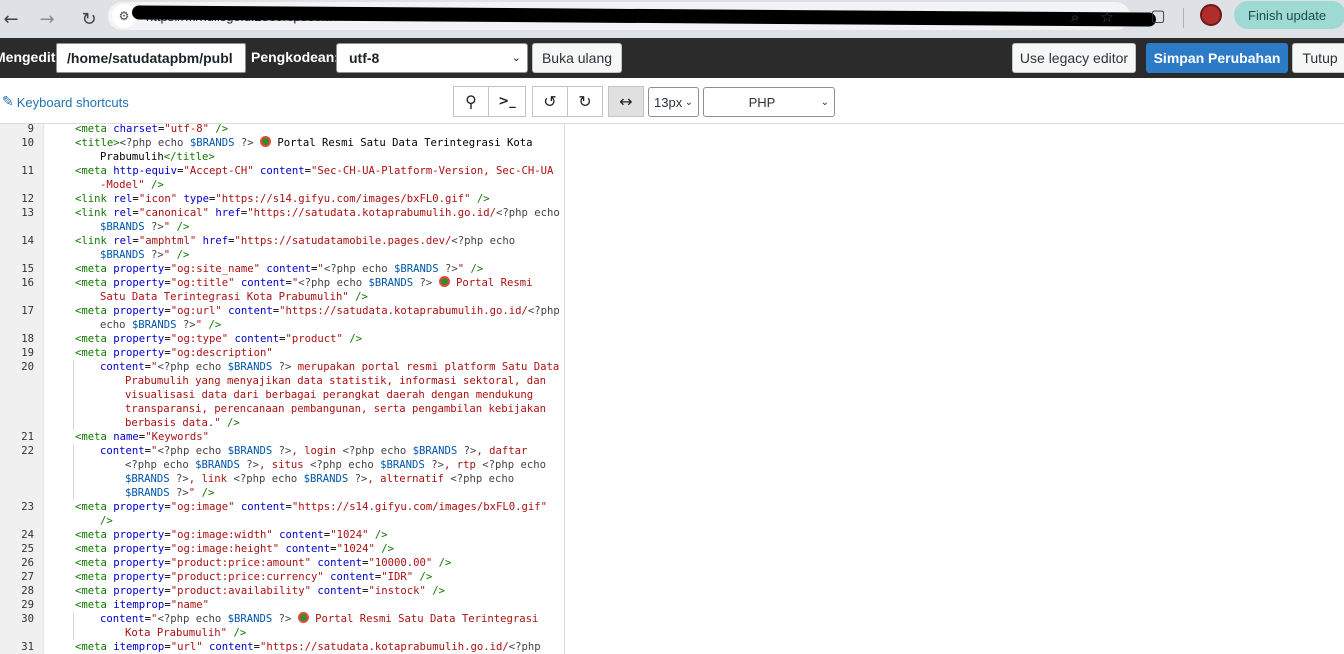 The height and width of the screenshot is (654, 1344). I want to click on font-size-select: 13px ⌄, so click(673, 102).